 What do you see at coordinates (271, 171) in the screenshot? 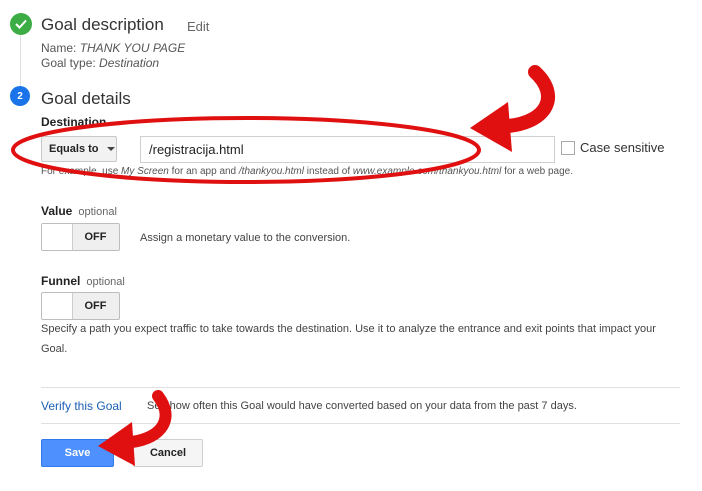
I see `hint-example: /thankyou.html` at bounding box center [271, 171].